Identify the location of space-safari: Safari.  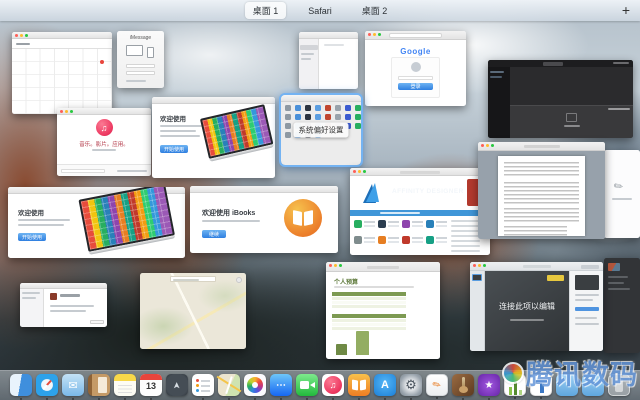
(320, 11).